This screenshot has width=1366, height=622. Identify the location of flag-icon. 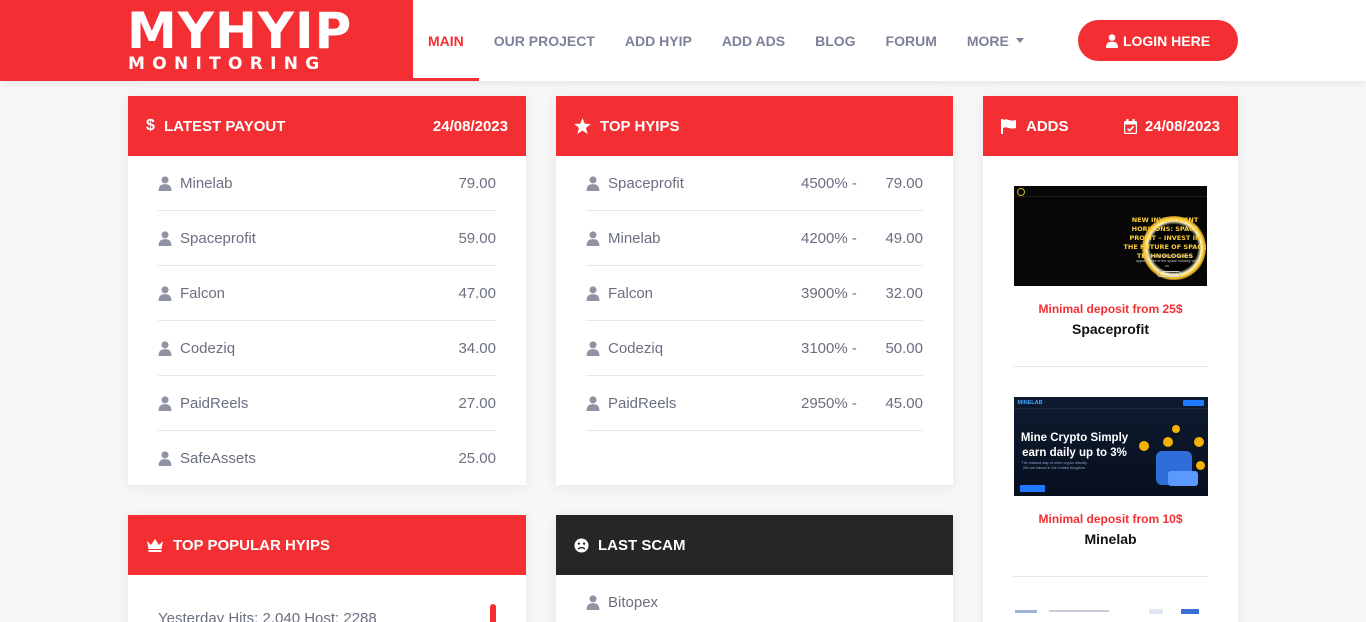
(1008, 126).